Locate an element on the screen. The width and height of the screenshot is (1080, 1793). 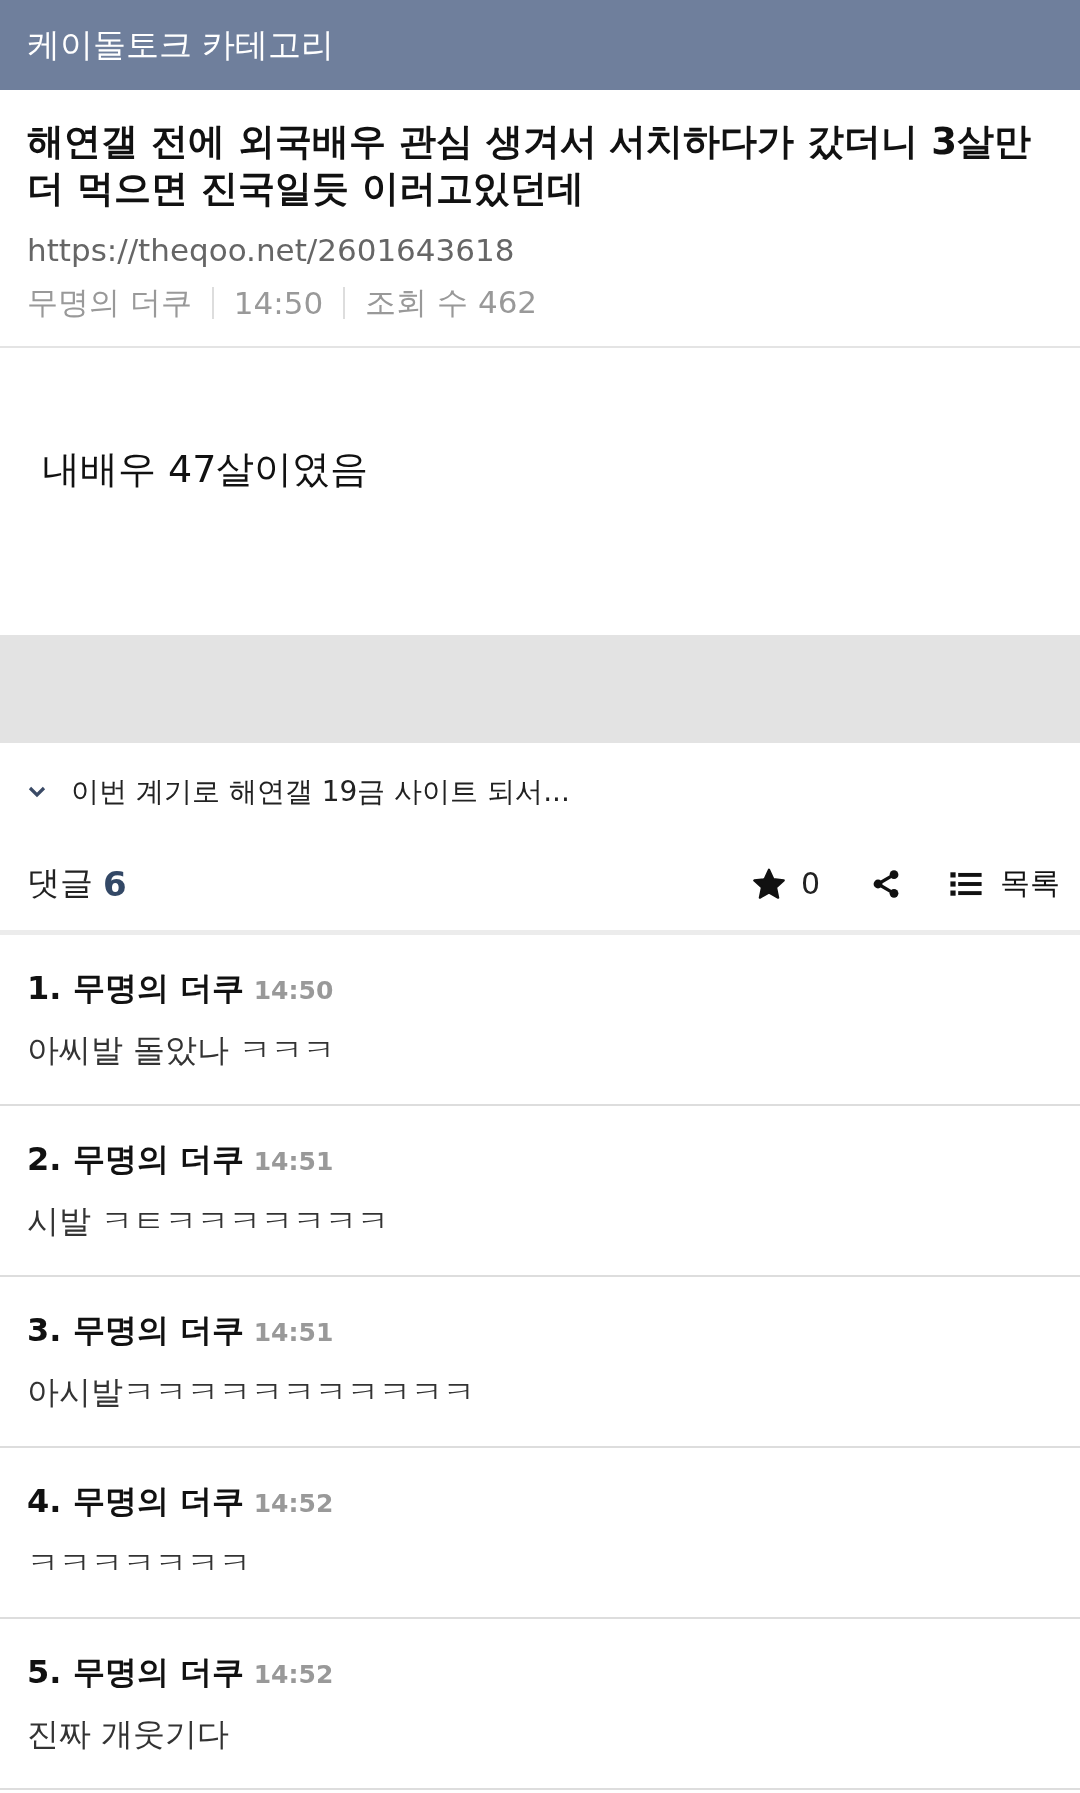
comments-label: 댓글 is located at coordinates (60, 883).